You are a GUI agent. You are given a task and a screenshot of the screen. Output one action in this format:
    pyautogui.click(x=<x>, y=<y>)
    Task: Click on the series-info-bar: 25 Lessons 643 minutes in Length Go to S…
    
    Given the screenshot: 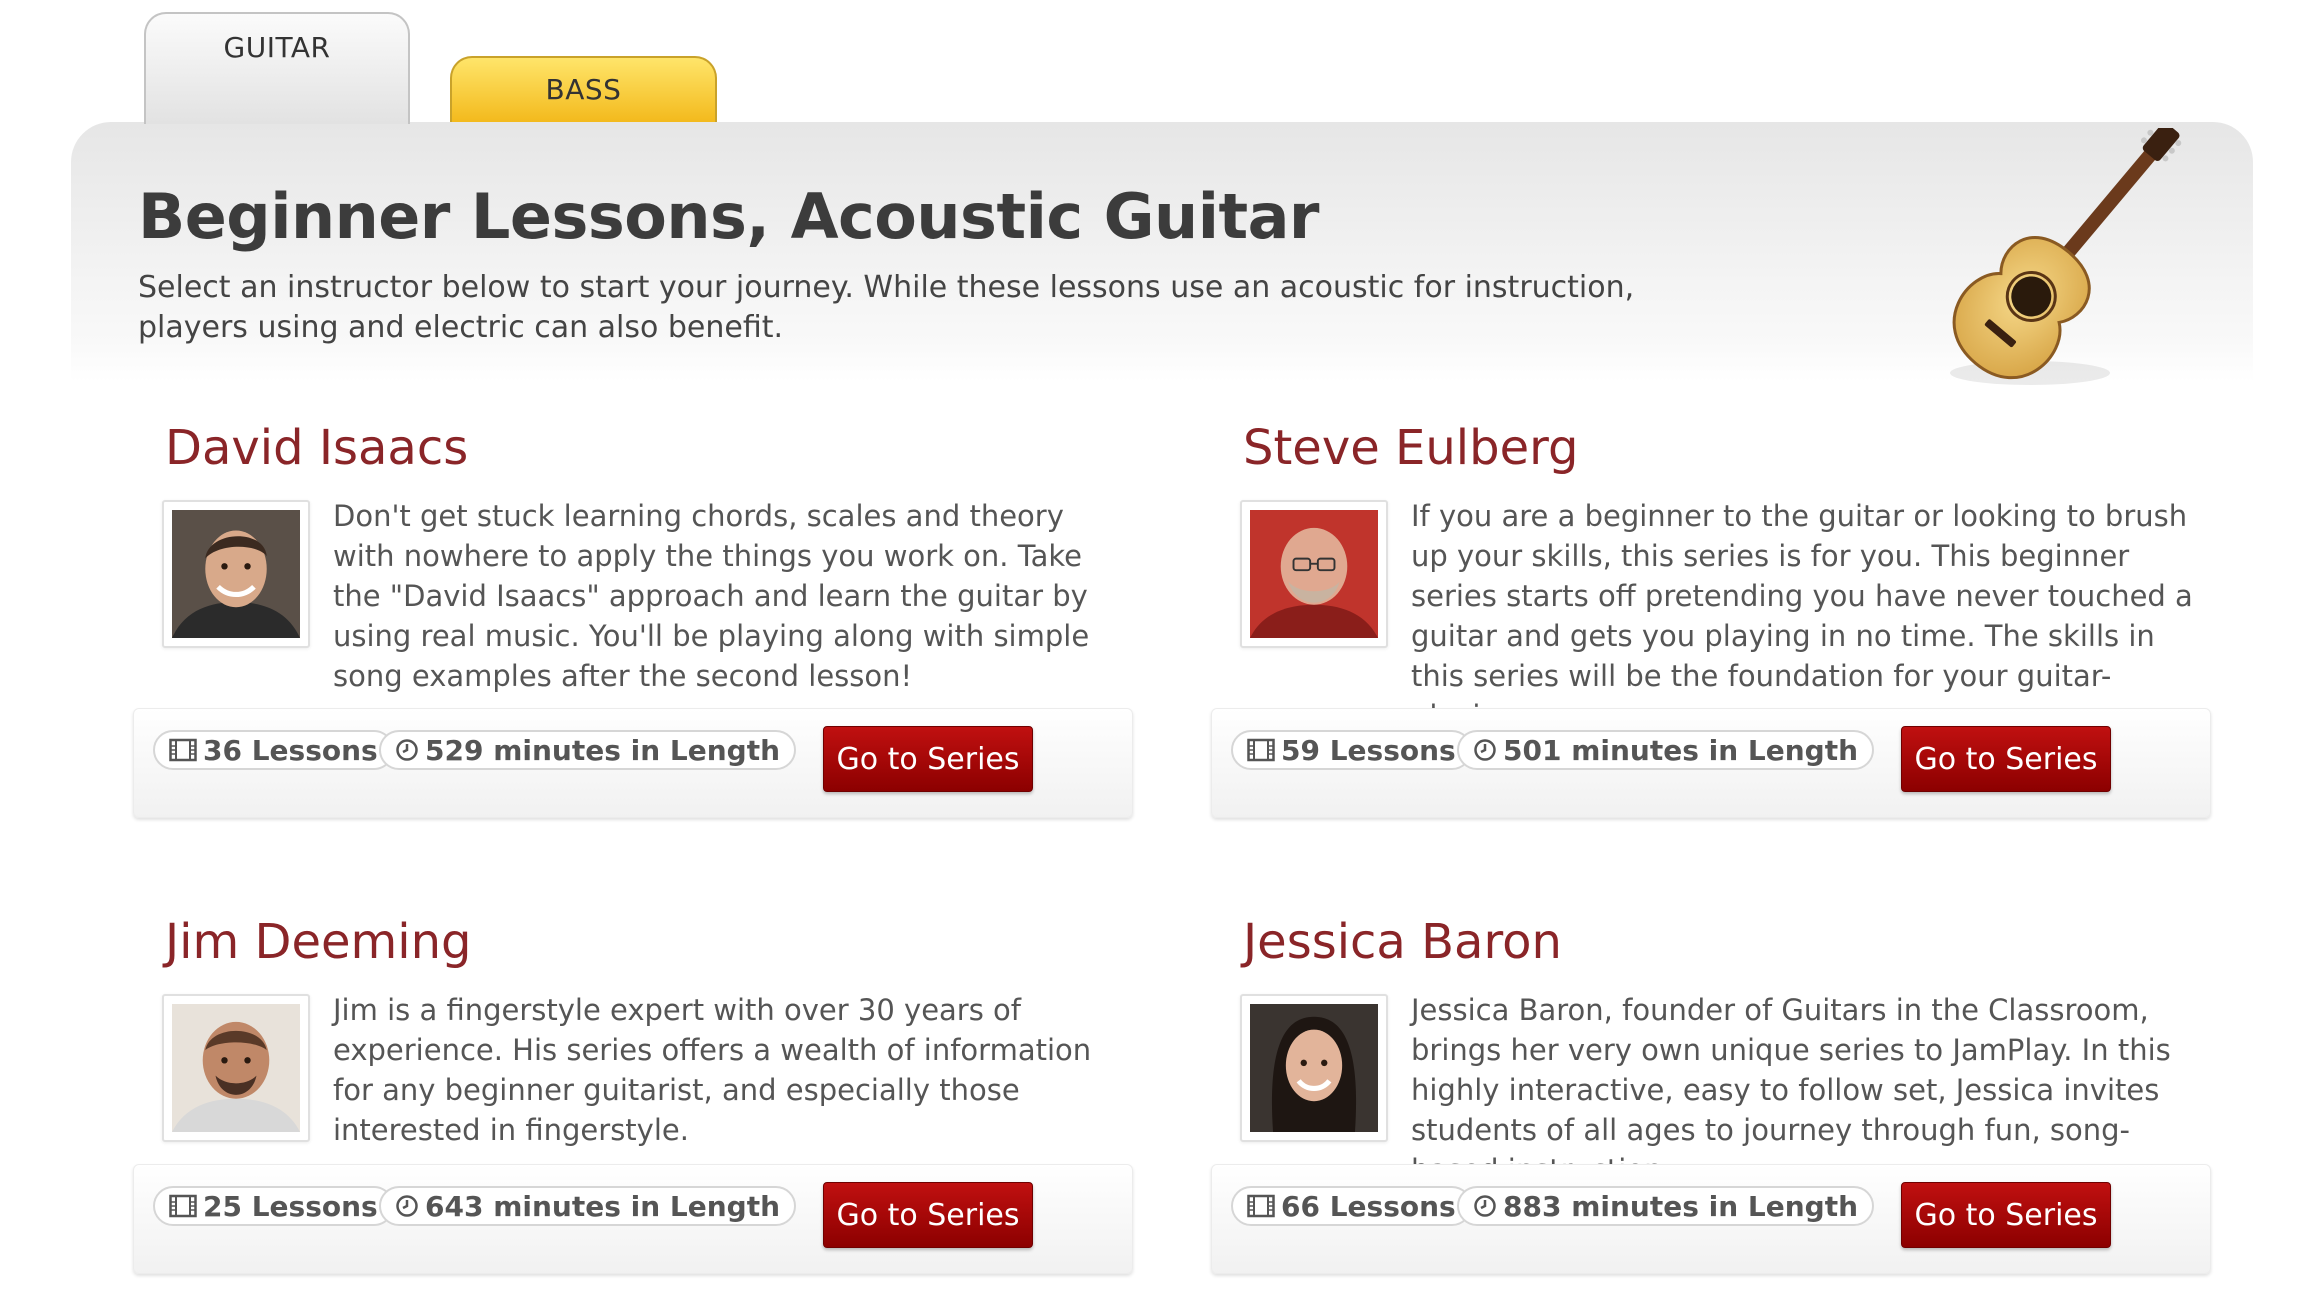 What is the action you would take?
    pyautogui.click(x=633, y=1219)
    